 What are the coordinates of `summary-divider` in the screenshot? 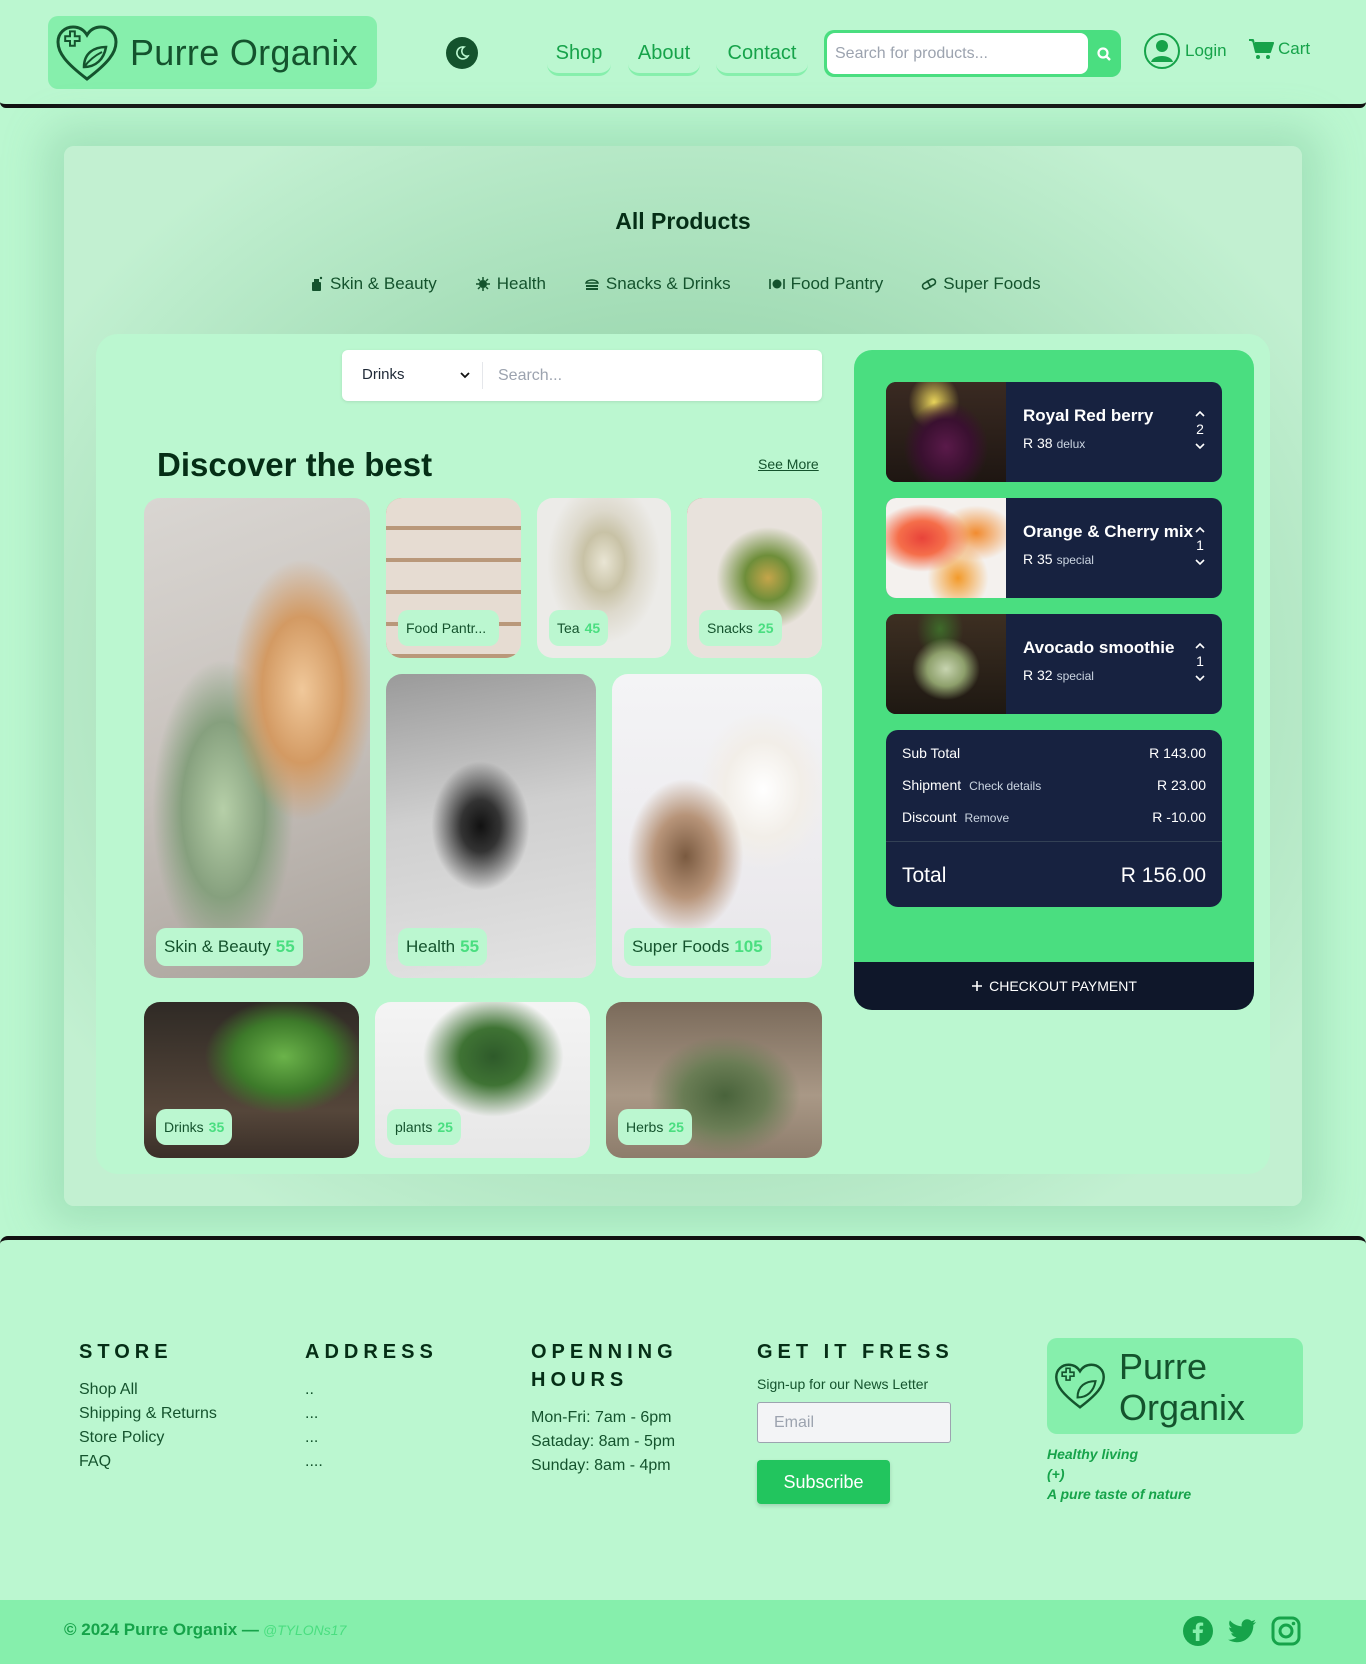 It's located at (1054, 841).